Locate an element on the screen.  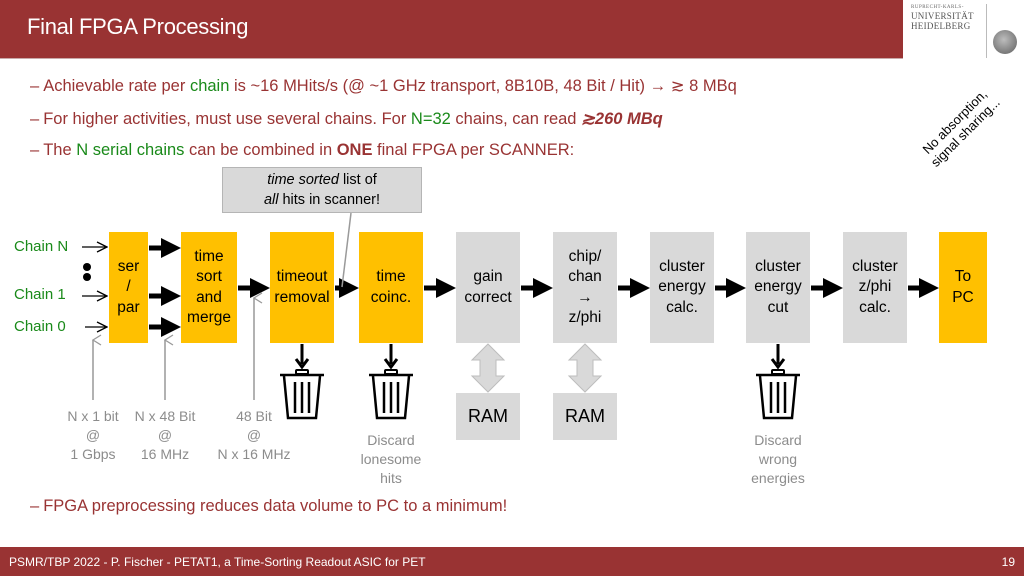
block-label-line: coinc. is located at coordinates (391, 297).